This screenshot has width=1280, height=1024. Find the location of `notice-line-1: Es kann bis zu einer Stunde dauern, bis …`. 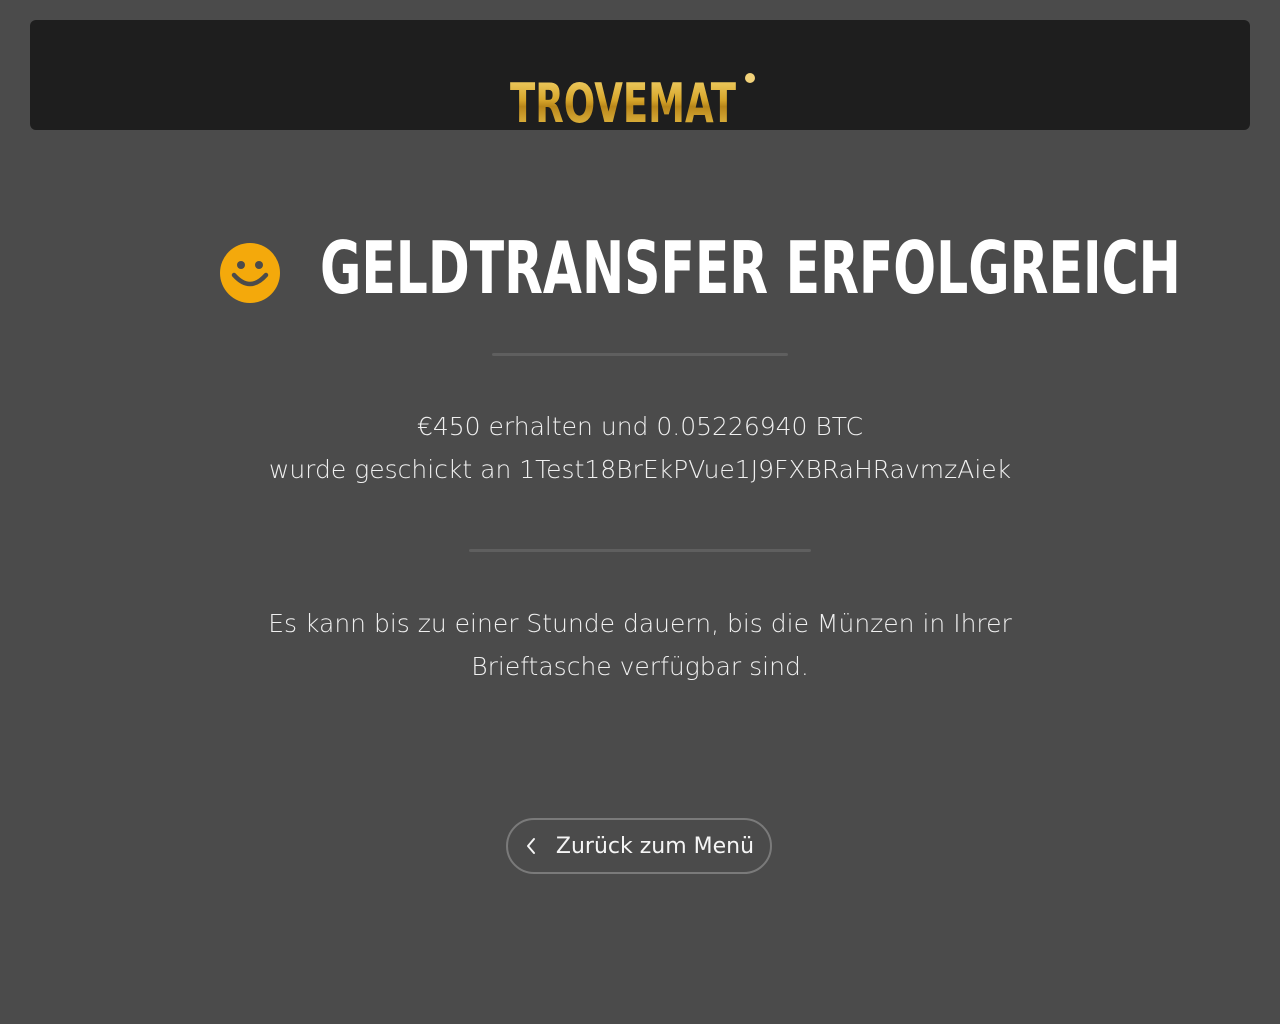

notice-line-1: Es kann bis zu einer Stunde dauern, bis … is located at coordinates (640, 623).